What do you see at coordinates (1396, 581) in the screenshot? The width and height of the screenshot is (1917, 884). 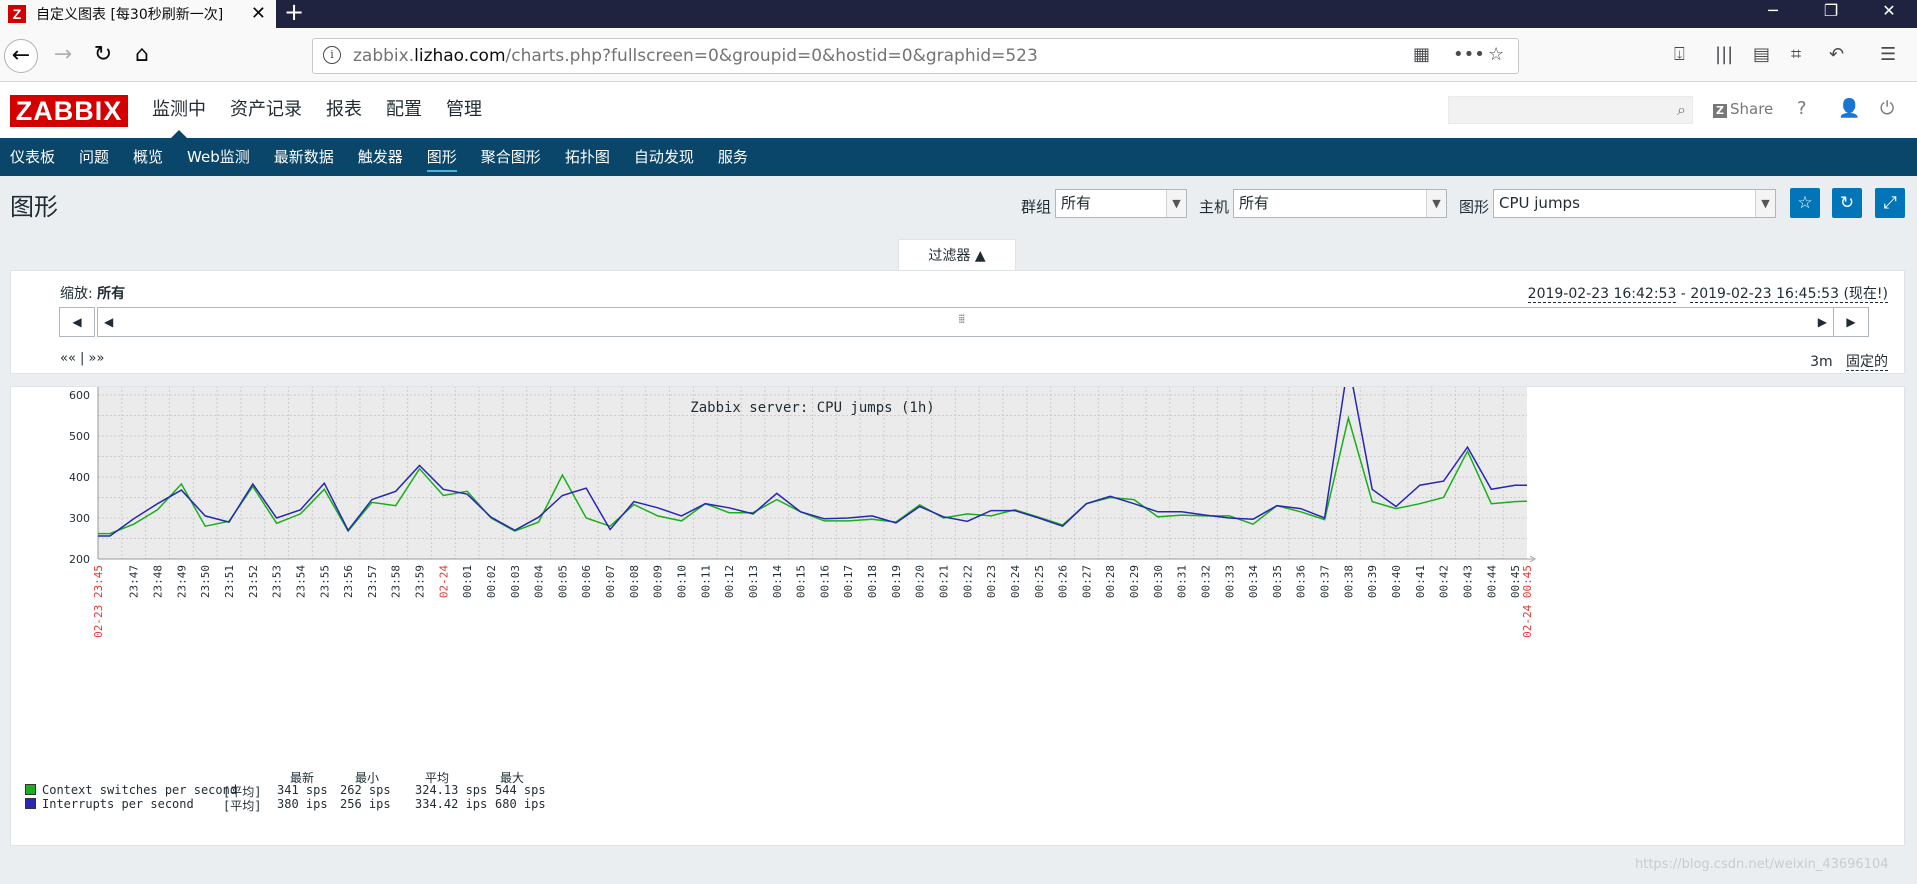 I see `x-tick-label: 00:40` at bounding box center [1396, 581].